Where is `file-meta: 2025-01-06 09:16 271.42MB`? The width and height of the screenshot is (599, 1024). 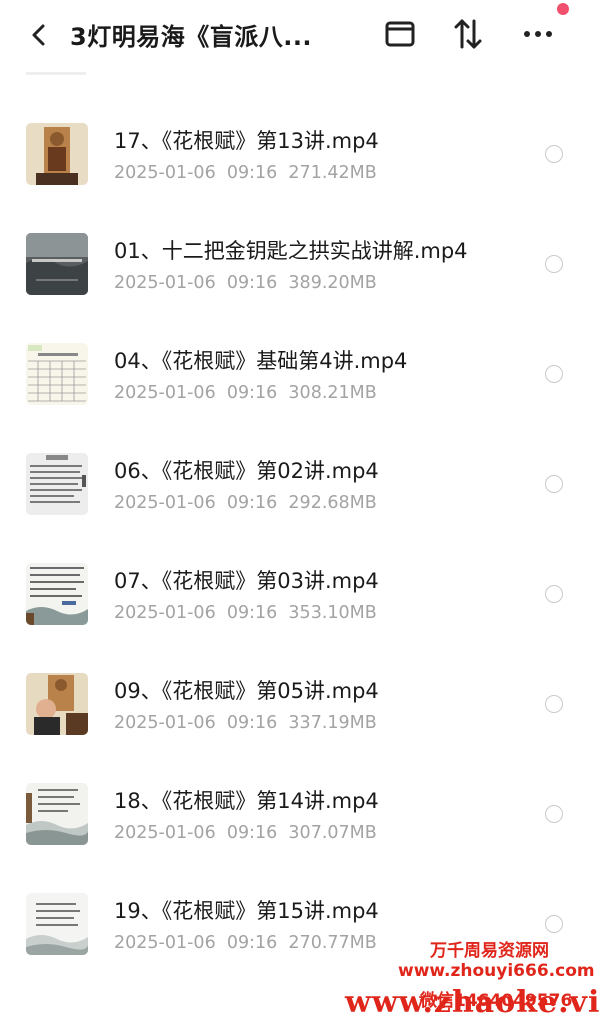
file-meta: 2025-01-06 09:16 271.42MB is located at coordinates (245, 173).